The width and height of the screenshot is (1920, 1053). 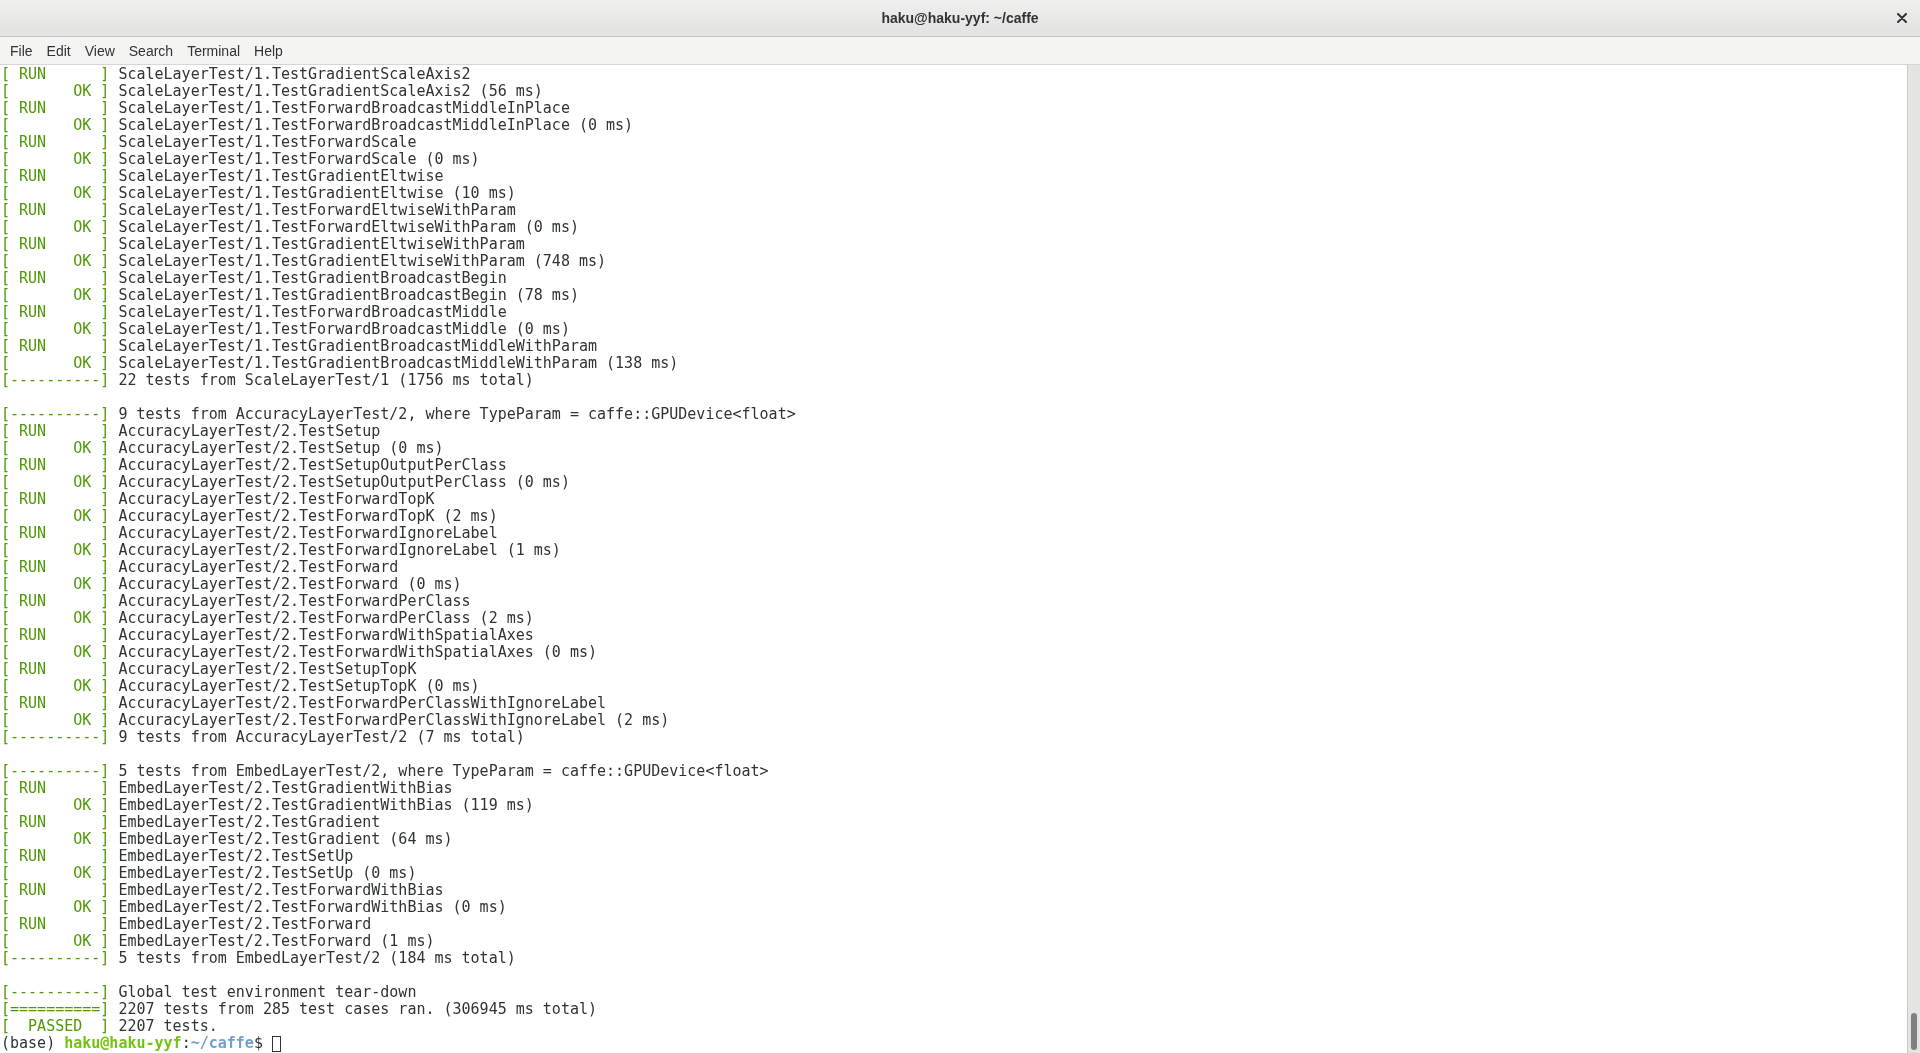 I want to click on log-message: ScaleLayerTest/1.TestForwardScale, so click(x=267, y=142).